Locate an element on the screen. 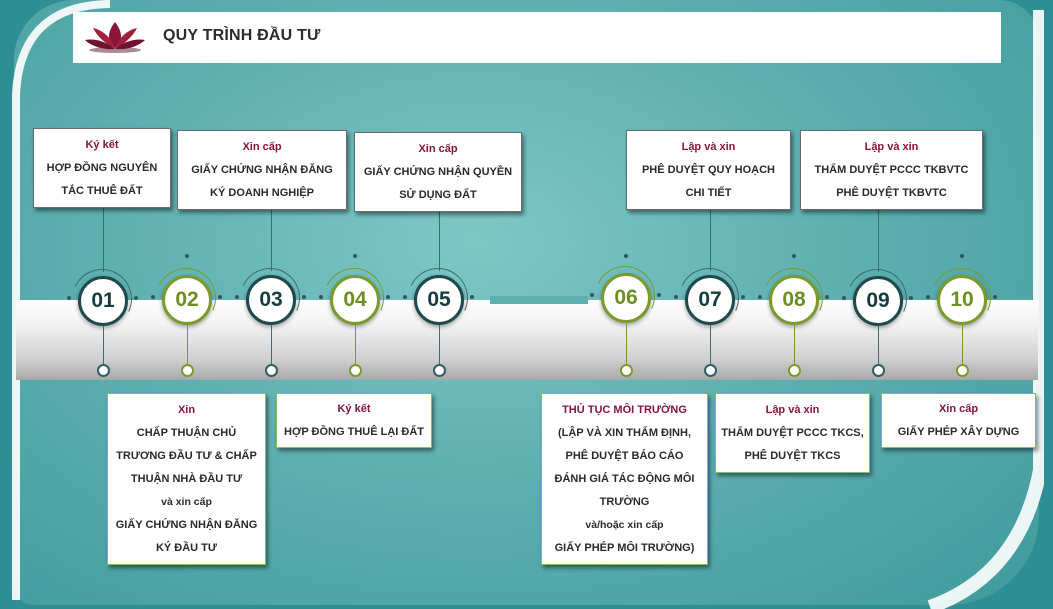 Image resolution: width=1053 pixels, height=609 pixels. step-line: (LẬP VÀ XIN THẨM ĐỊNH, is located at coordinates (624, 432).